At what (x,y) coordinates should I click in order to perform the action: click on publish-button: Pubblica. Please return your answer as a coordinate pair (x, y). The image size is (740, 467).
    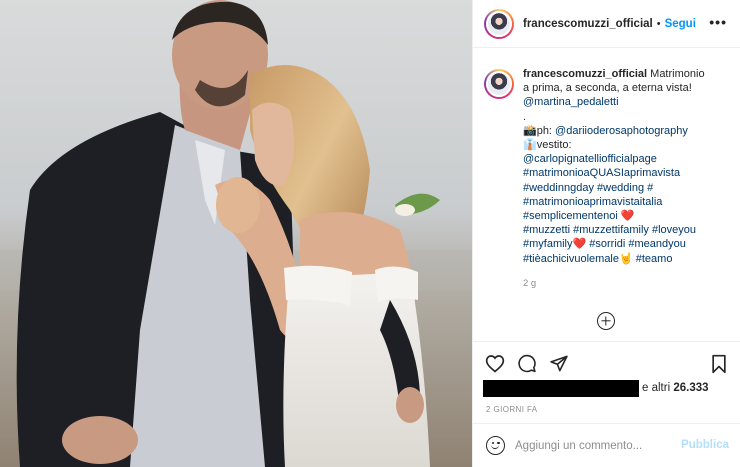
    Looking at the image, I should click on (705, 445).